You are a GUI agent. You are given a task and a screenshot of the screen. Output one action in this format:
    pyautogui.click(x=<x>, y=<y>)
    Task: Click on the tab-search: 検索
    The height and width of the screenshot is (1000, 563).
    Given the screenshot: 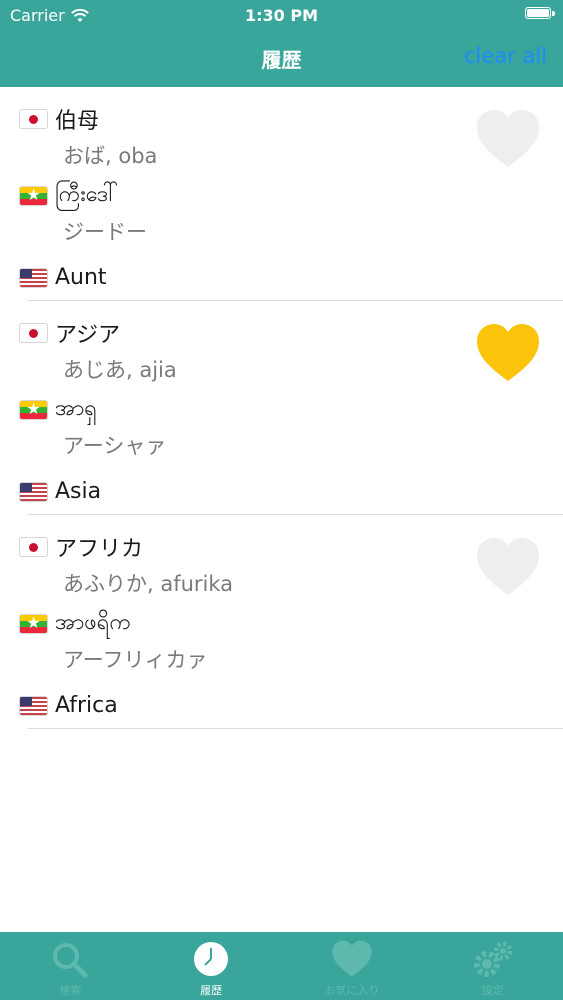 What is the action you would take?
    pyautogui.click(x=70, y=966)
    